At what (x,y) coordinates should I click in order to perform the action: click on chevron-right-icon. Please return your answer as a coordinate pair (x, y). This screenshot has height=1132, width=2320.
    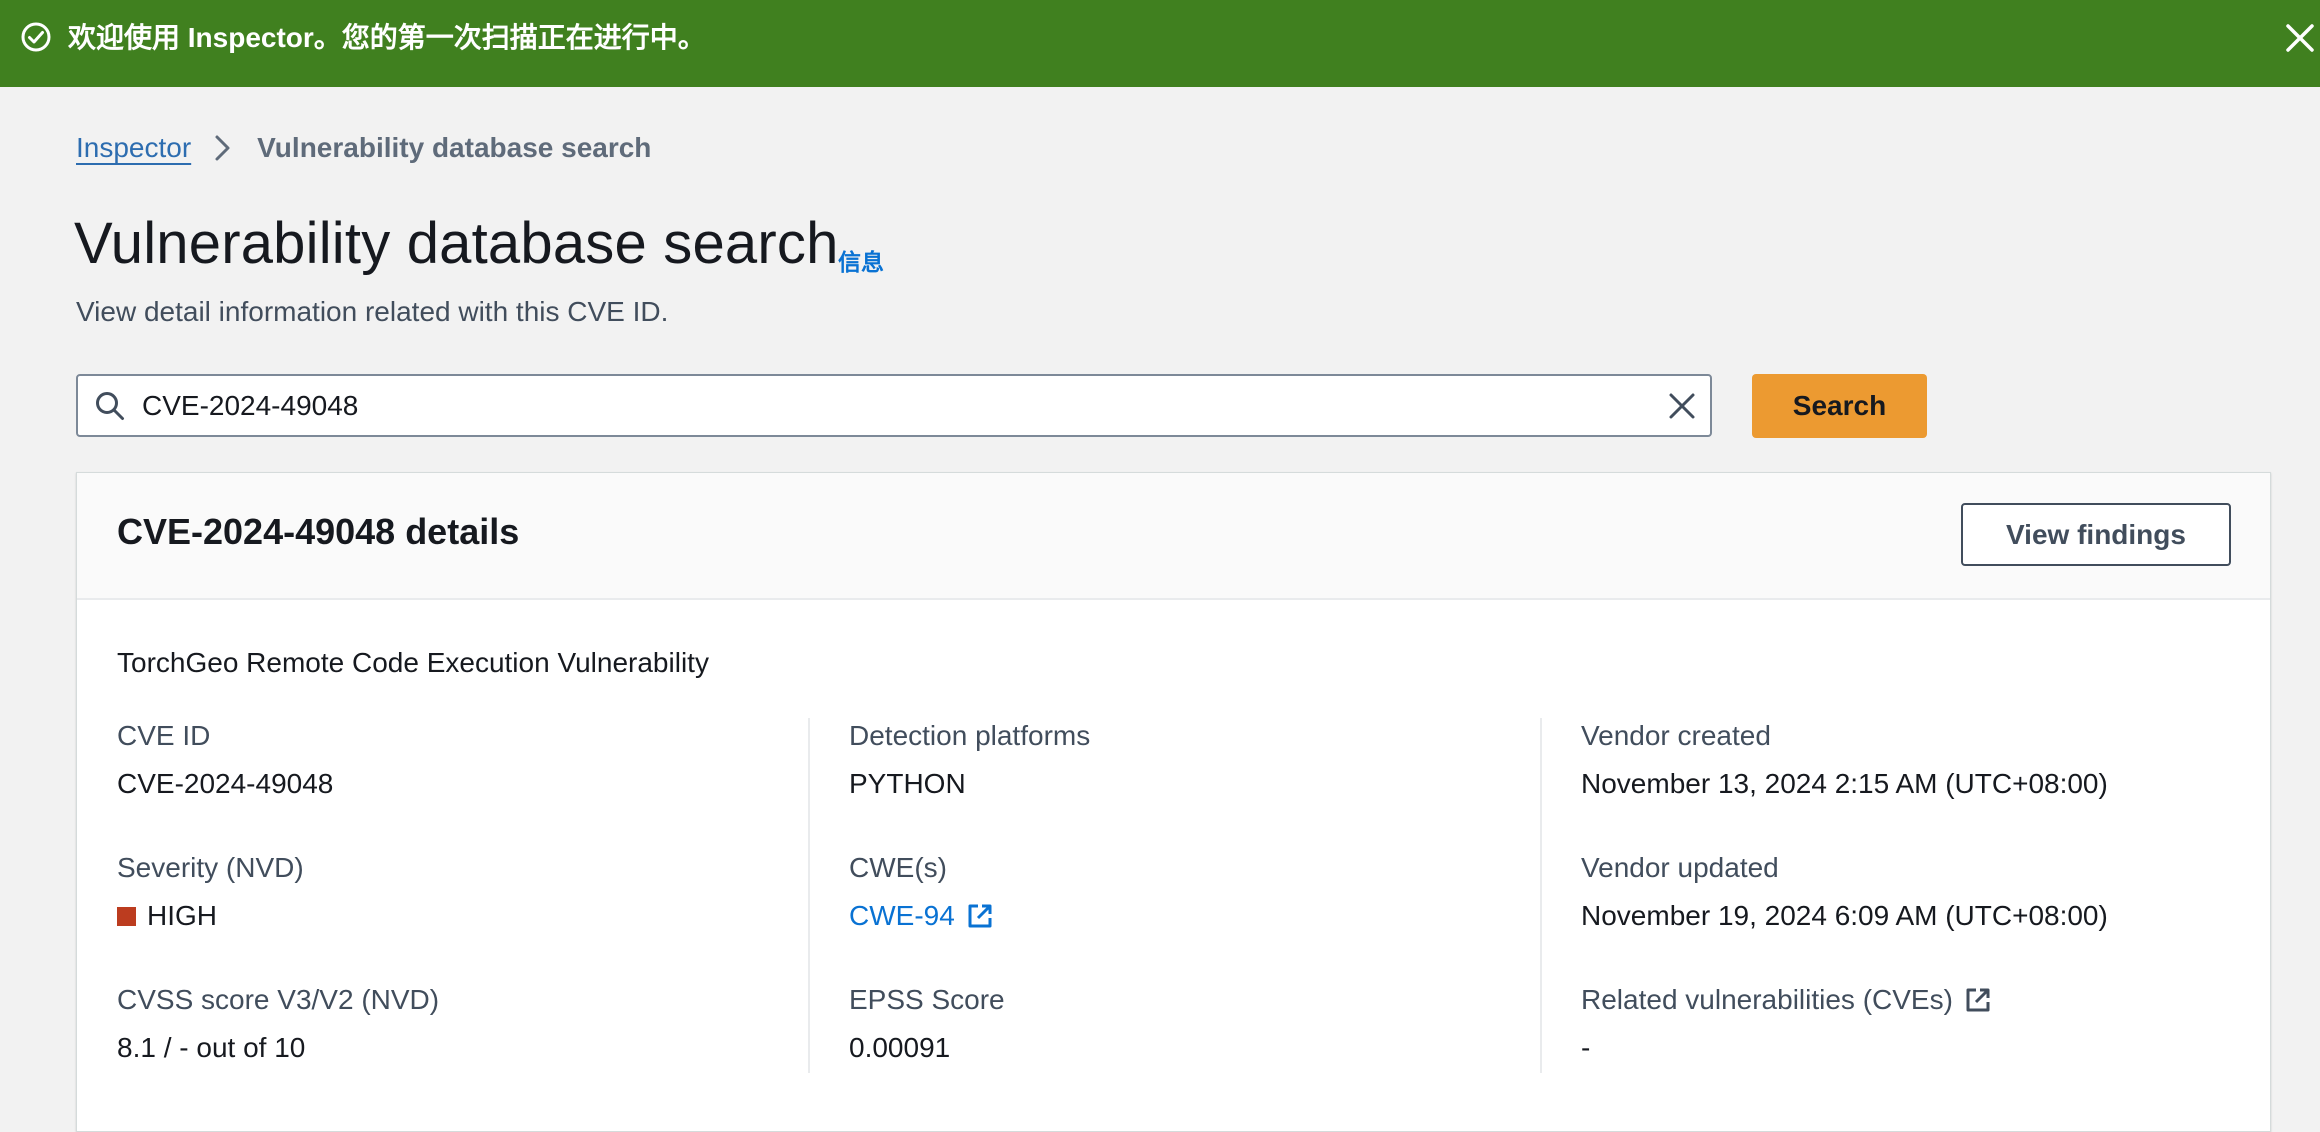
    Looking at the image, I should click on (222, 148).